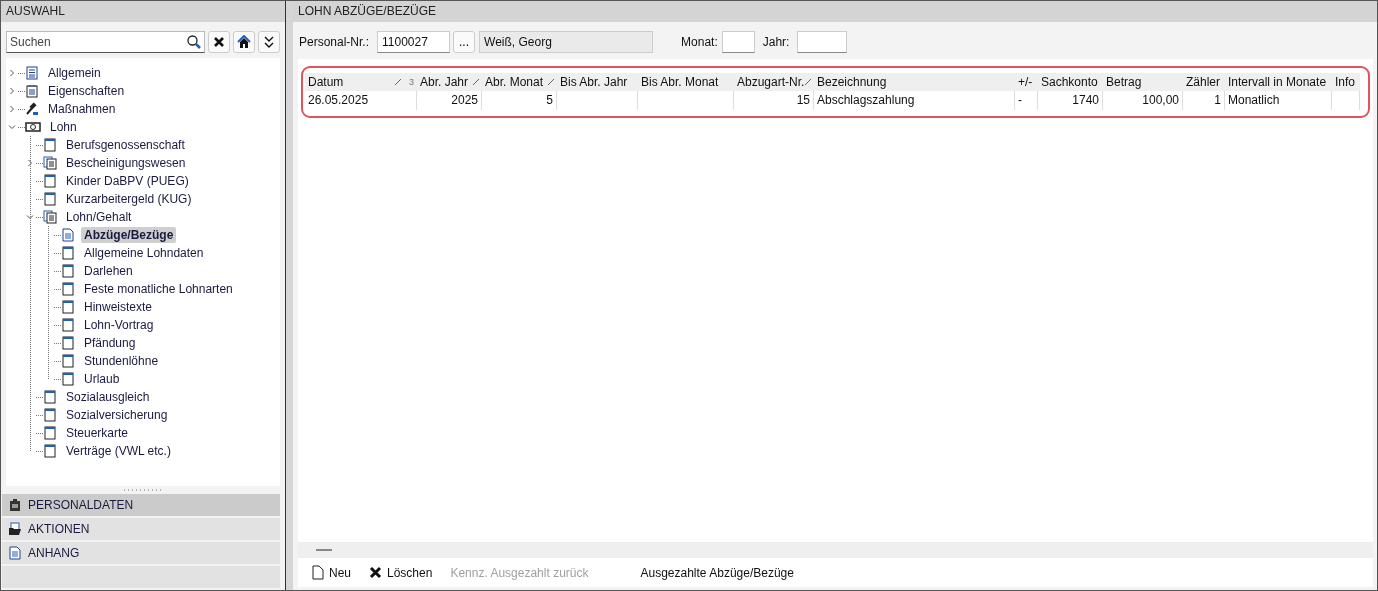 The width and height of the screenshot is (1378, 591). I want to click on tree-item: Lohn/Gehalt, so click(99, 217).